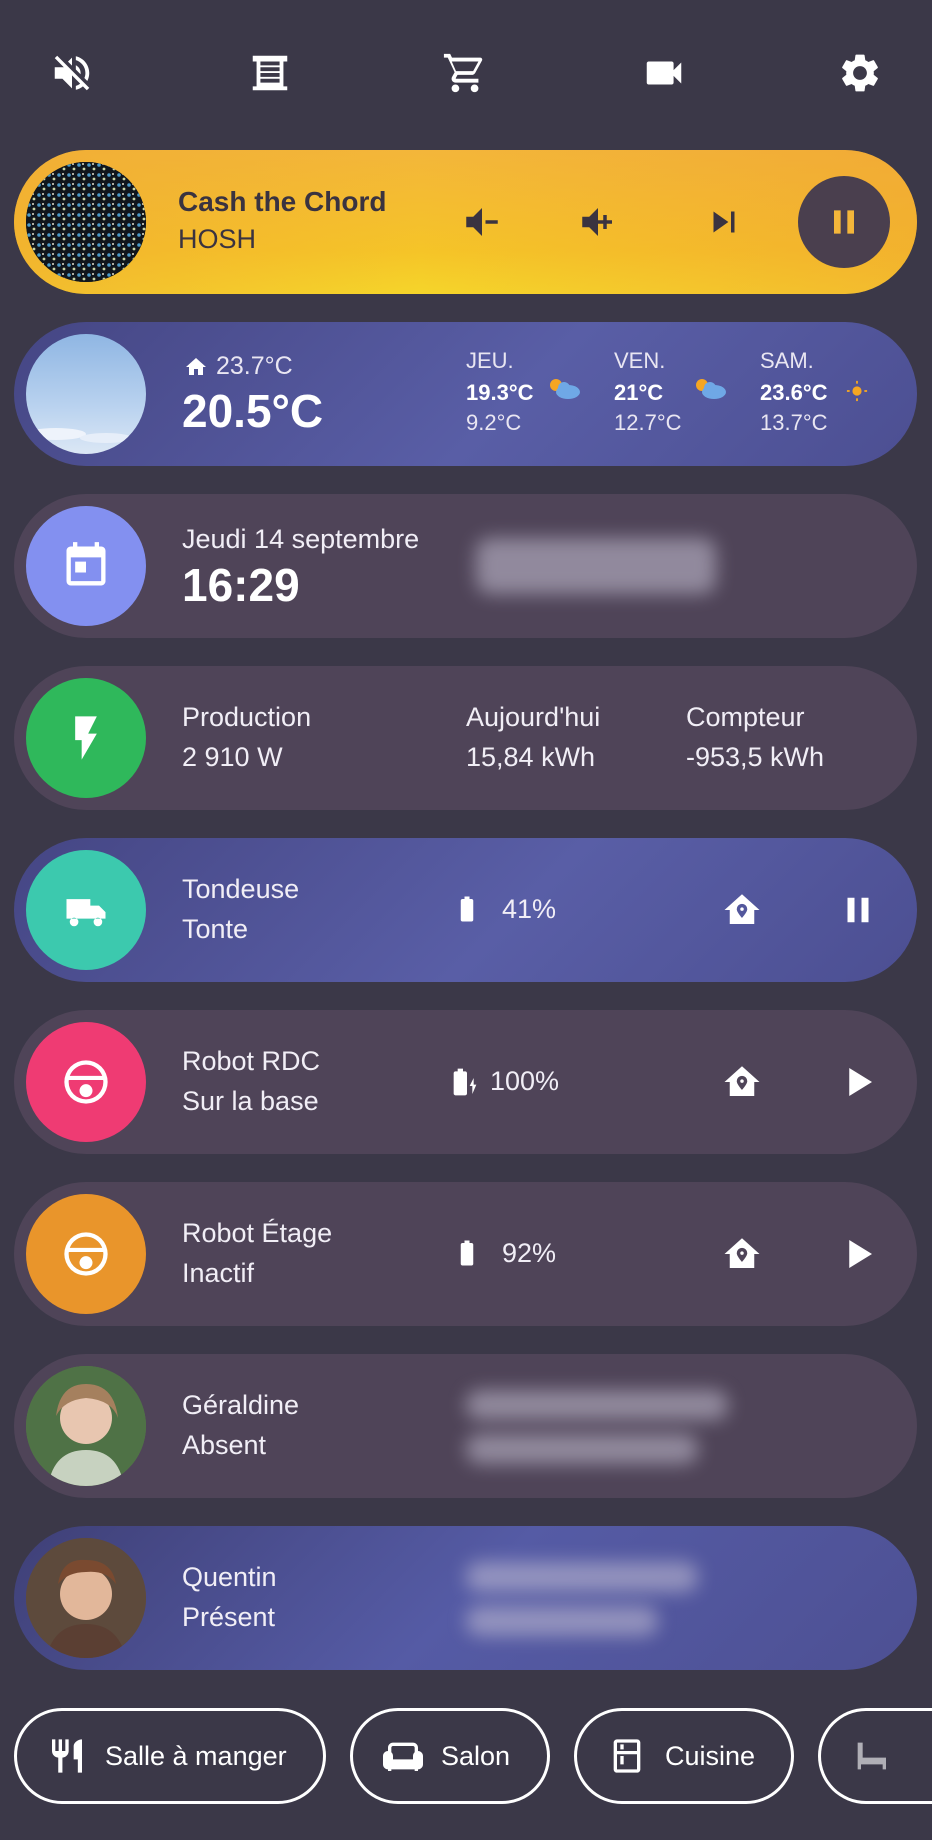 The image size is (932, 1840). I want to click on person-state: Présent, so click(229, 1617).